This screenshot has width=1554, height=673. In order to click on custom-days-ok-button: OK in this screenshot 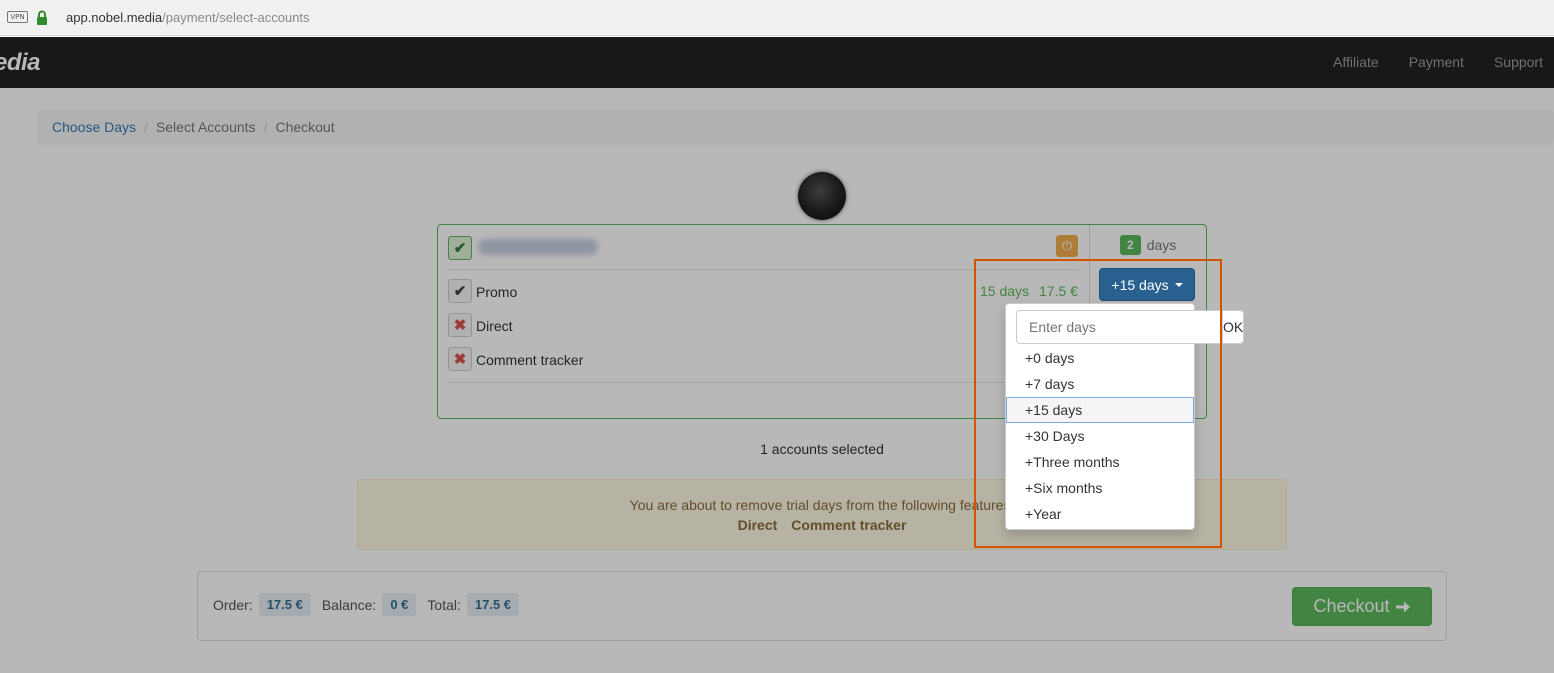, I will do `click(1234, 327)`.